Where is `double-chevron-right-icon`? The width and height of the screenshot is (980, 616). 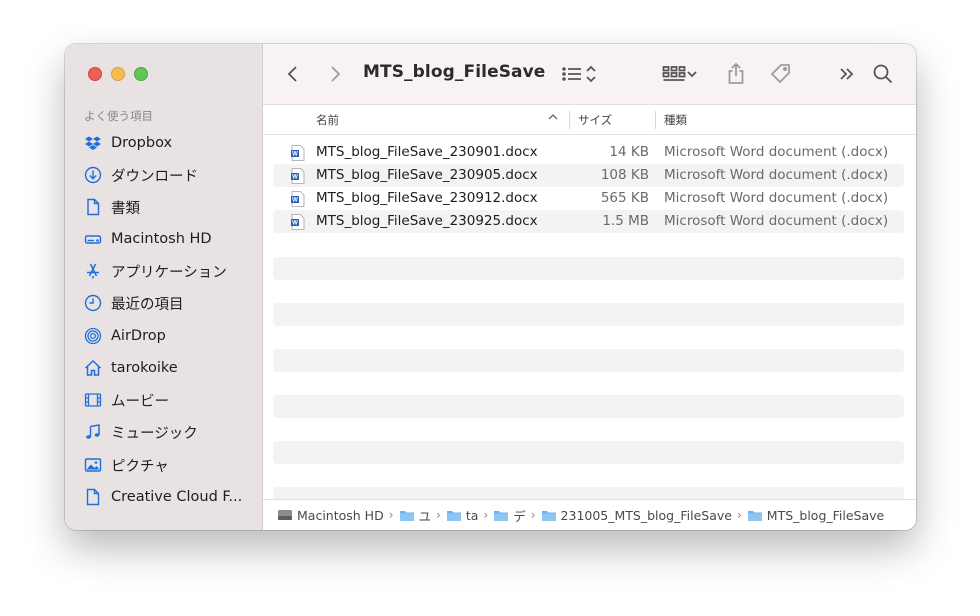 double-chevron-right-icon is located at coordinates (847, 74).